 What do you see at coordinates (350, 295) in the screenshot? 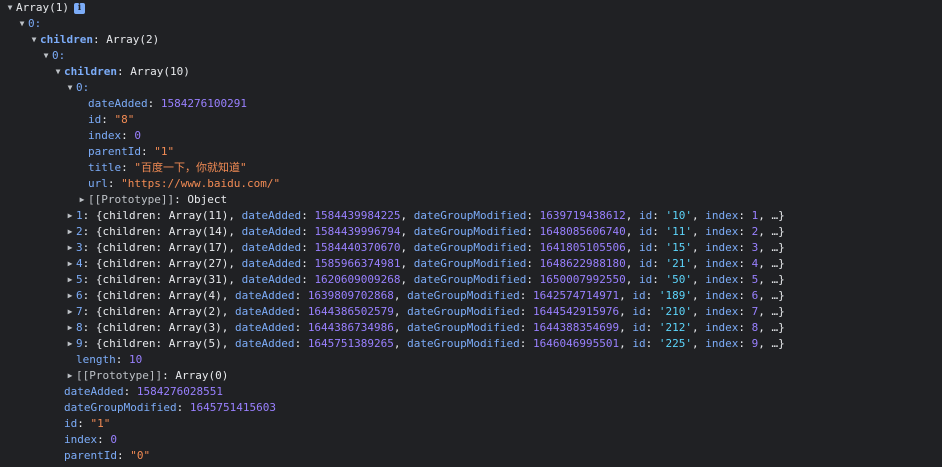
I see `number-value: 1639809702868` at bounding box center [350, 295].